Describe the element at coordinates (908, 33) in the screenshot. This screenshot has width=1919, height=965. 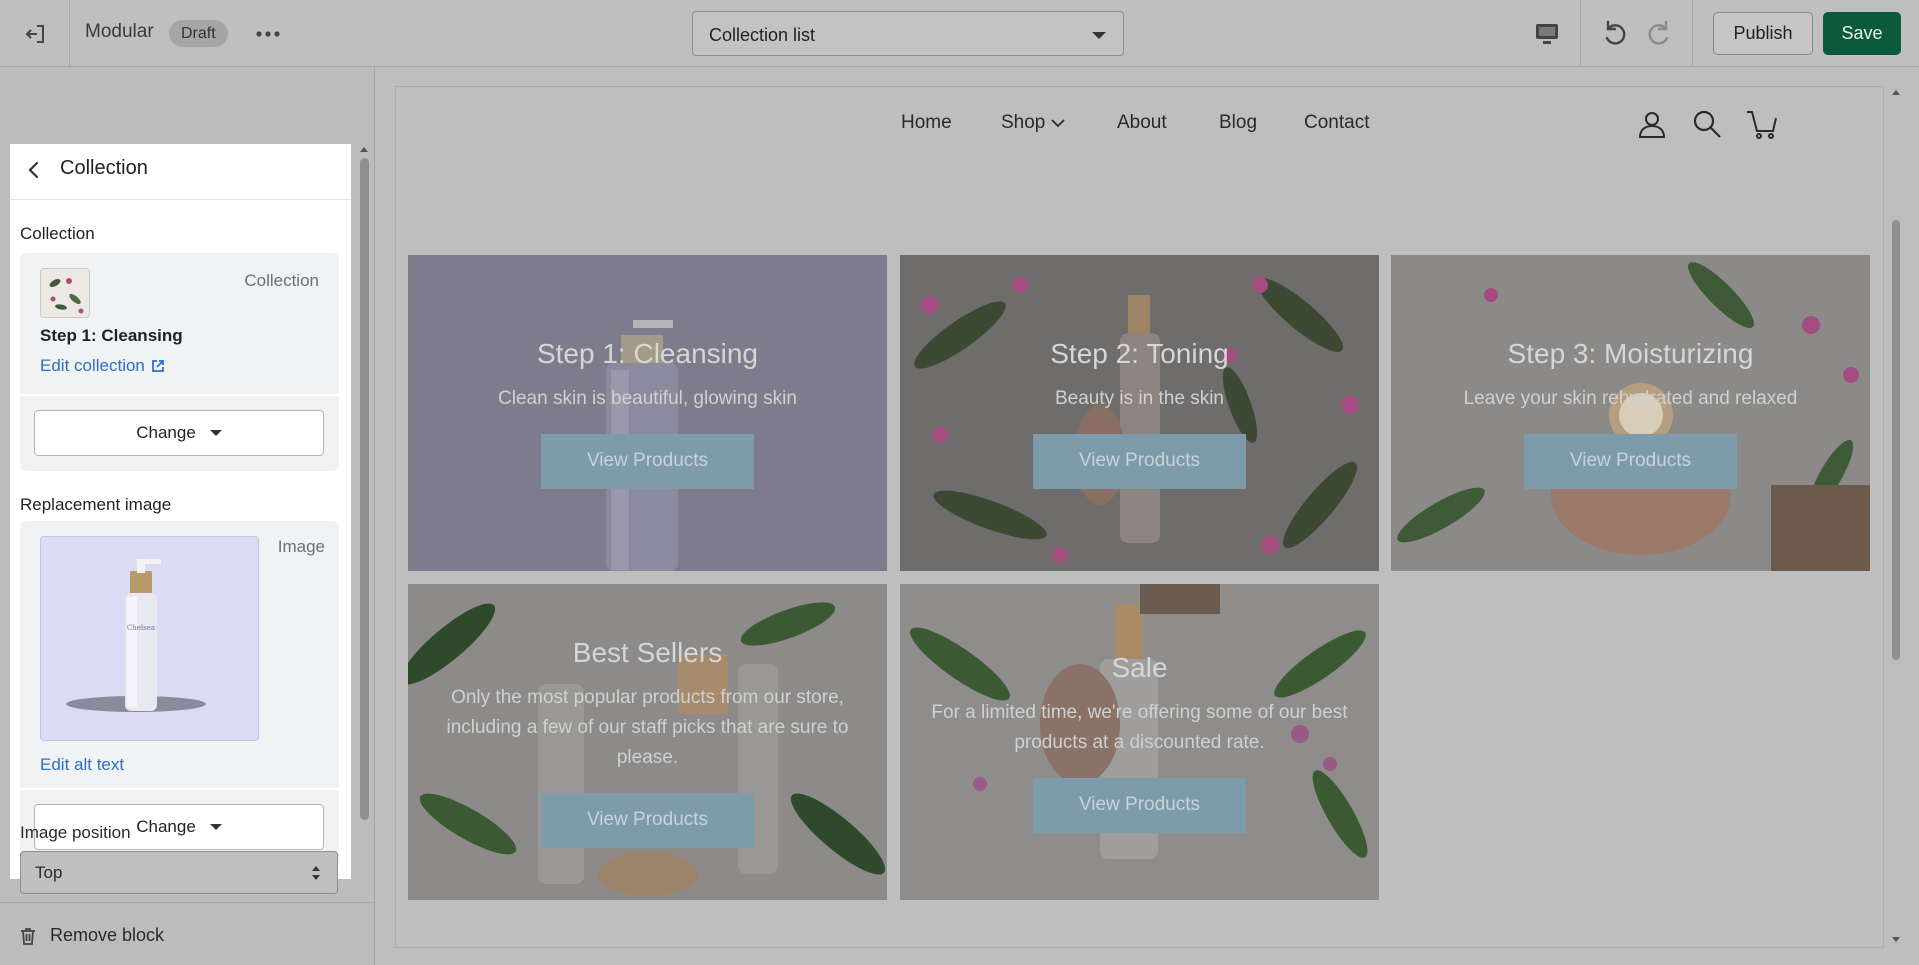
I see `template-select: Collection list` at that location.